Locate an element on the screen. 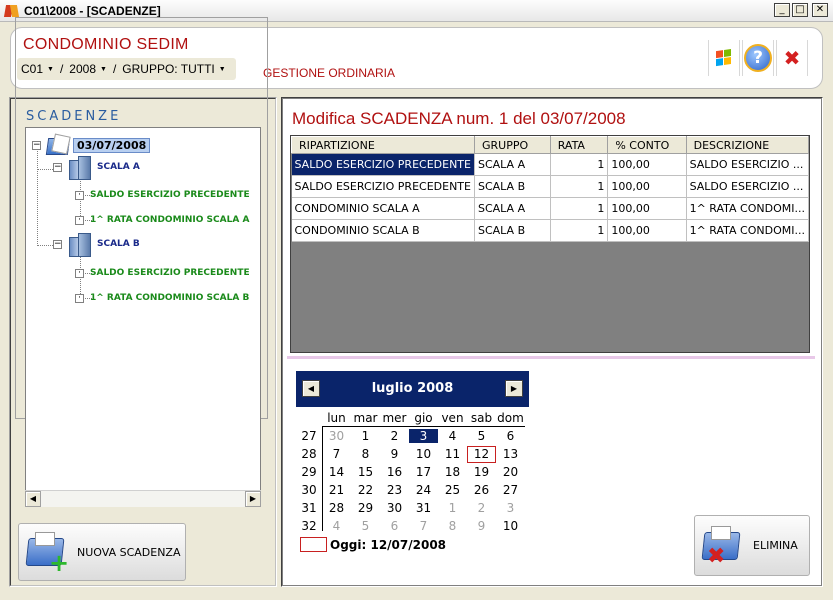 The height and width of the screenshot is (600, 833). today-label: Oggi: 12/07/2008 is located at coordinates (388, 544).